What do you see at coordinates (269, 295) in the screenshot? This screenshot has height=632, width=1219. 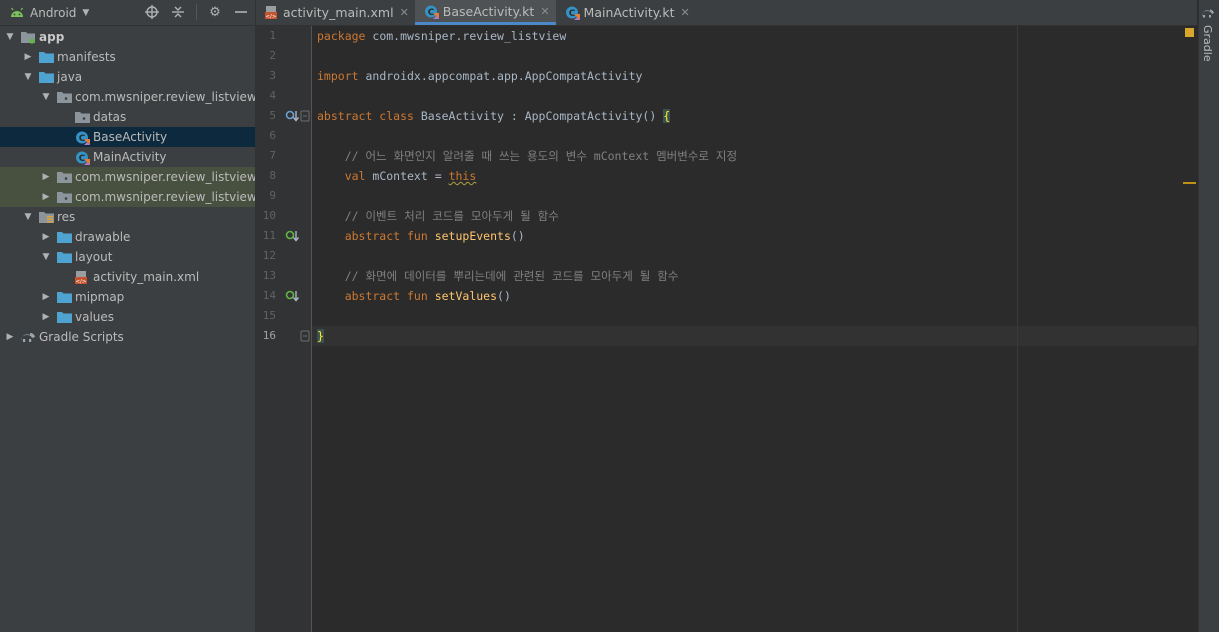 I see `line-number: 14` at bounding box center [269, 295].